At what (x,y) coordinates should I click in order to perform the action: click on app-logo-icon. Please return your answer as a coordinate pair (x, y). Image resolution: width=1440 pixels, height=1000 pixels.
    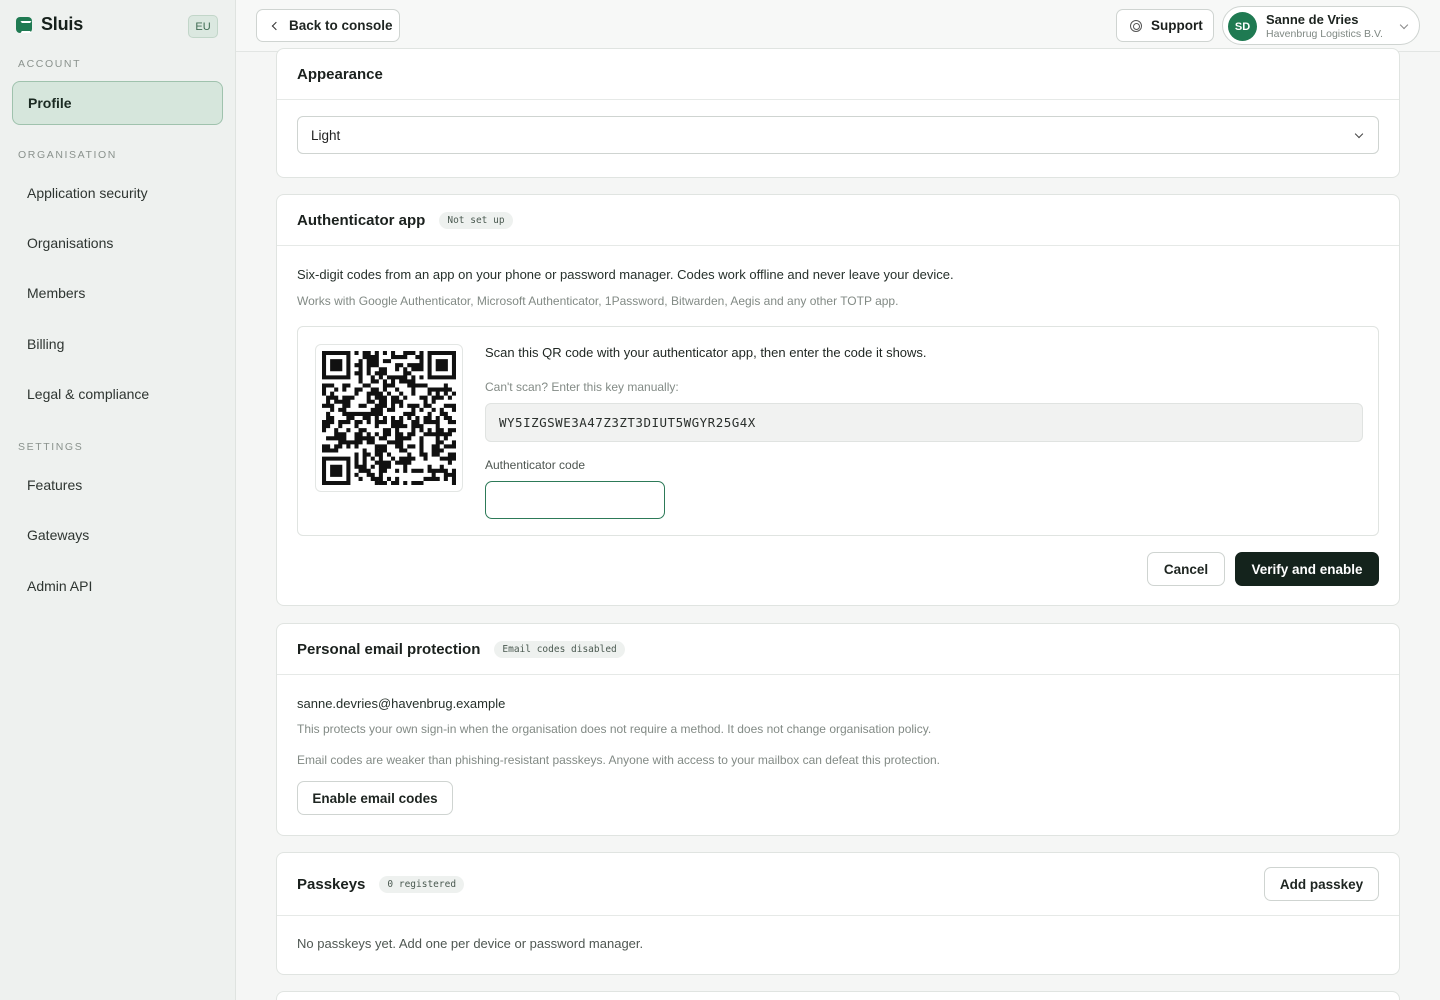
    Looking at the image, I should click on (24, 24).